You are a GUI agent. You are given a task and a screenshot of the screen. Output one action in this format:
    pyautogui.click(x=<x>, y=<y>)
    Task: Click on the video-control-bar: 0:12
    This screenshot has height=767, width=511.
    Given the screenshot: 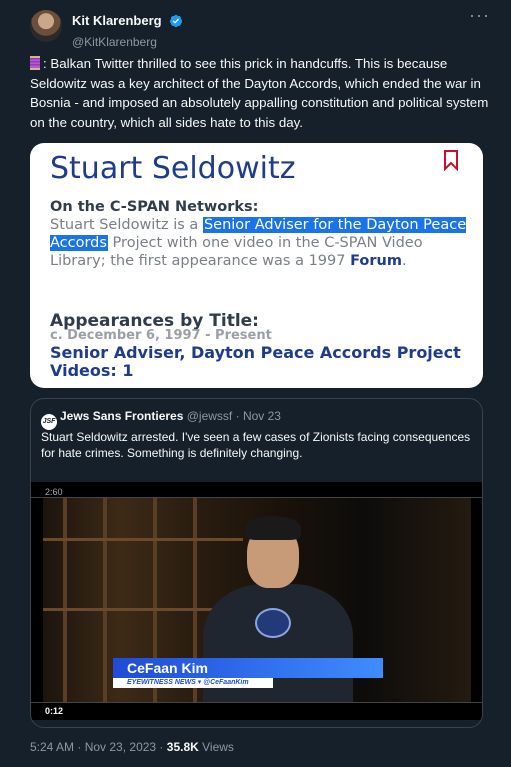 What is the action you would take?
    pyautogui.click(x=256, y=711)
    